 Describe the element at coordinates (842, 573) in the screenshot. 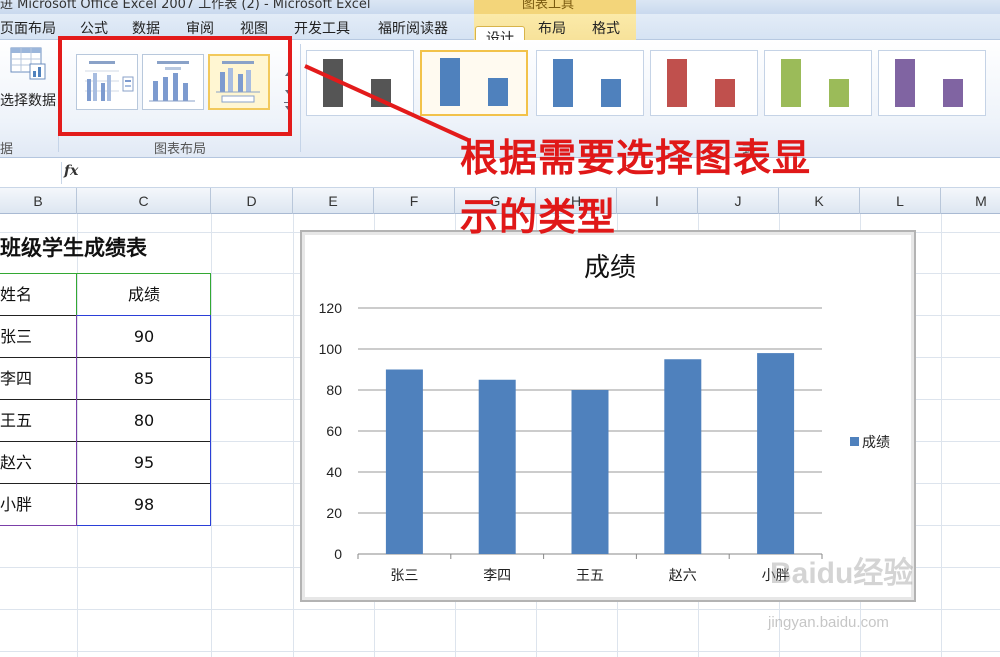

I see `baidu-watermark: Baidu经验` at that location.